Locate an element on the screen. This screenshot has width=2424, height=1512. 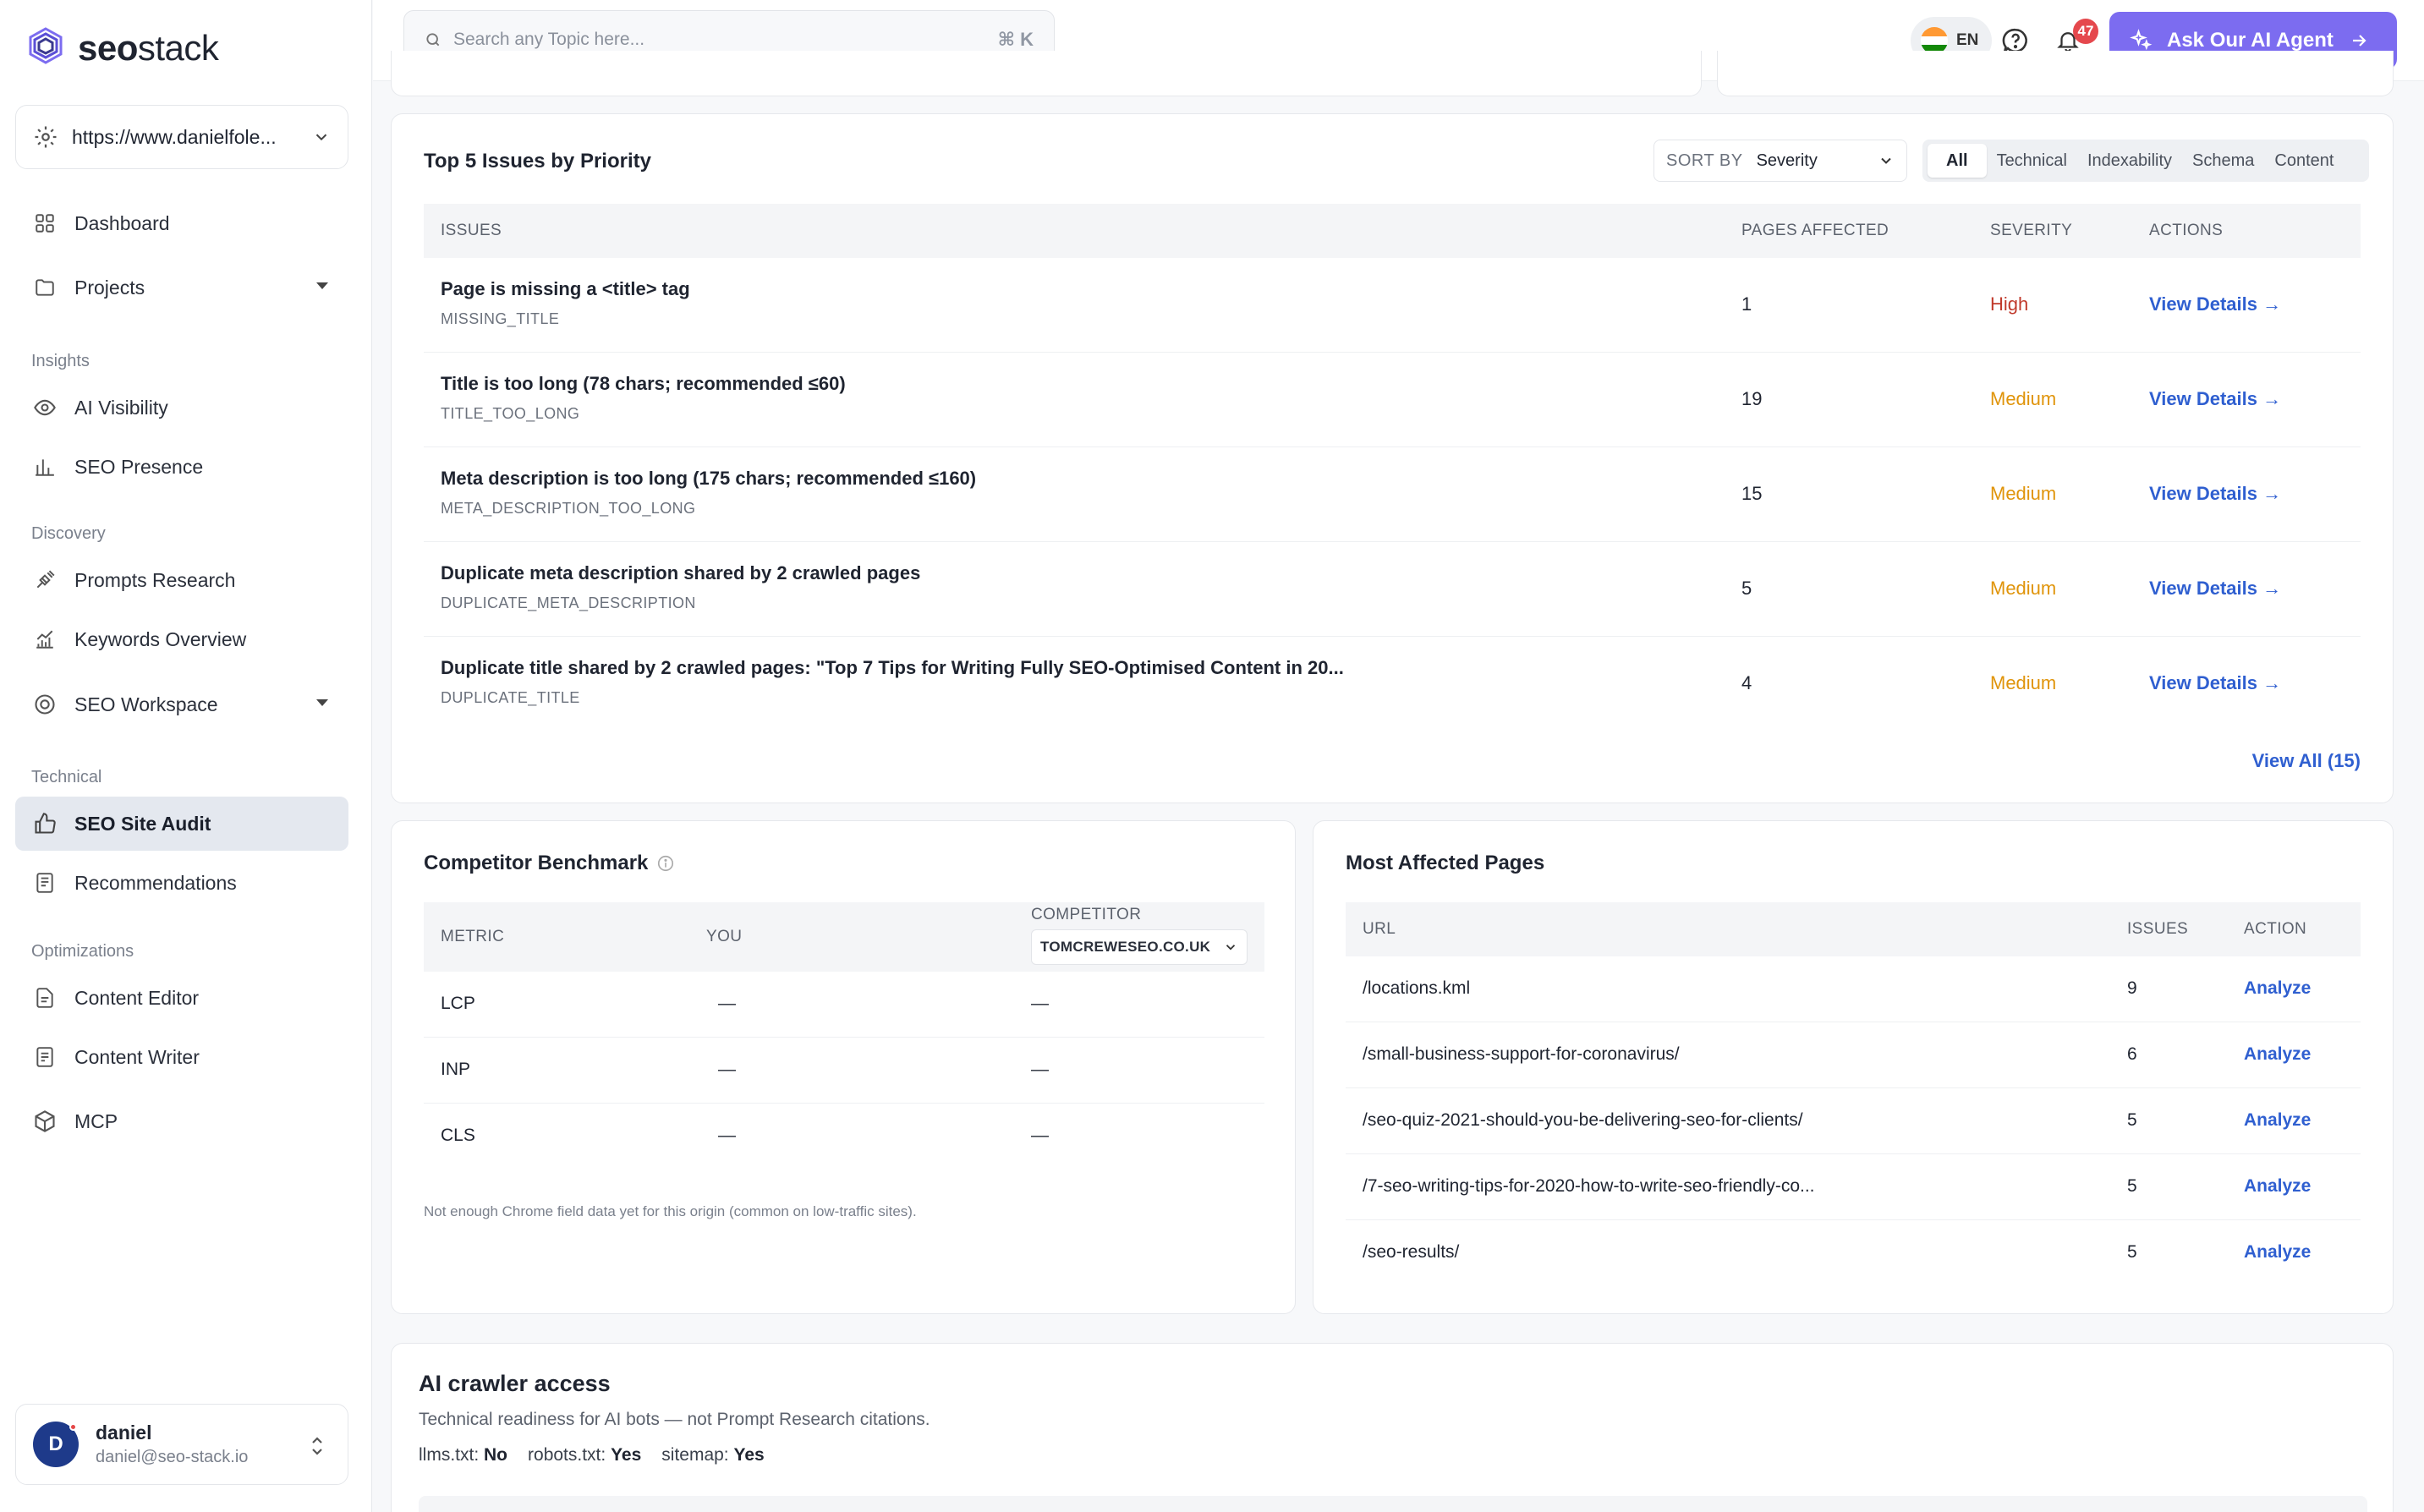
card-partial-right is located at coordinates (2055, 73).